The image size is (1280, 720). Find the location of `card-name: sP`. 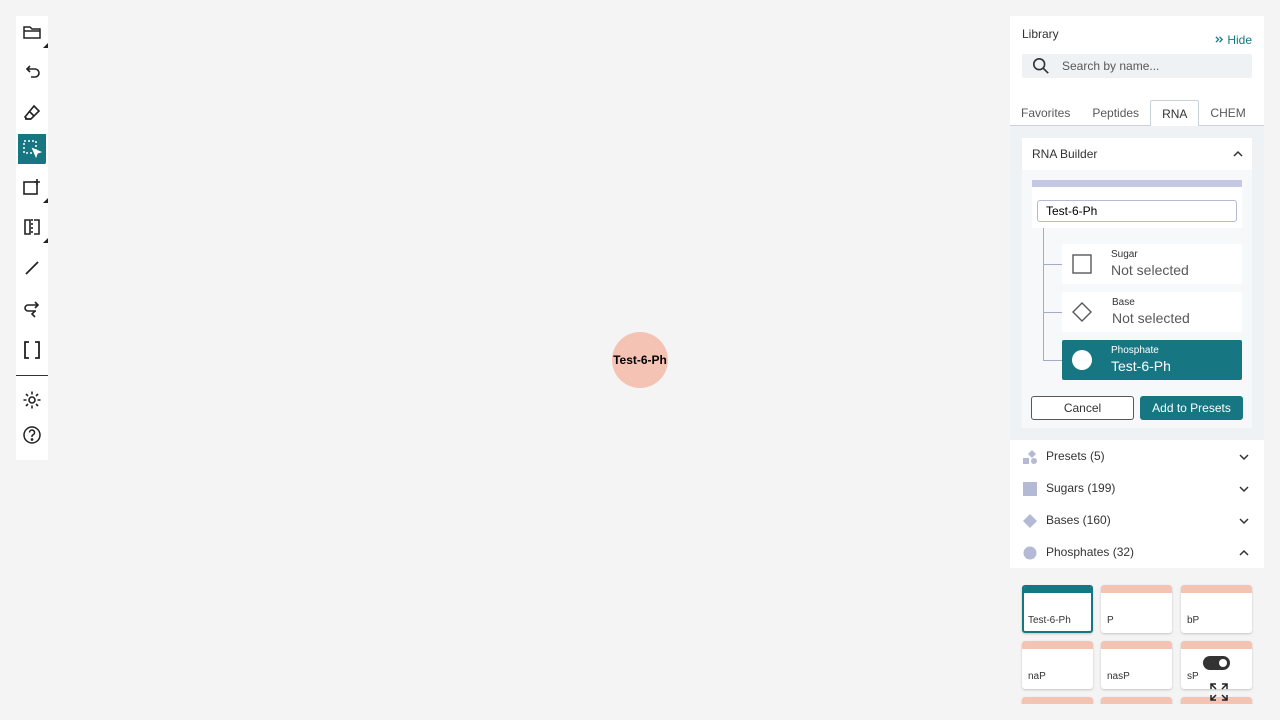

card-name: sP is located at coordinates (1193, 676).